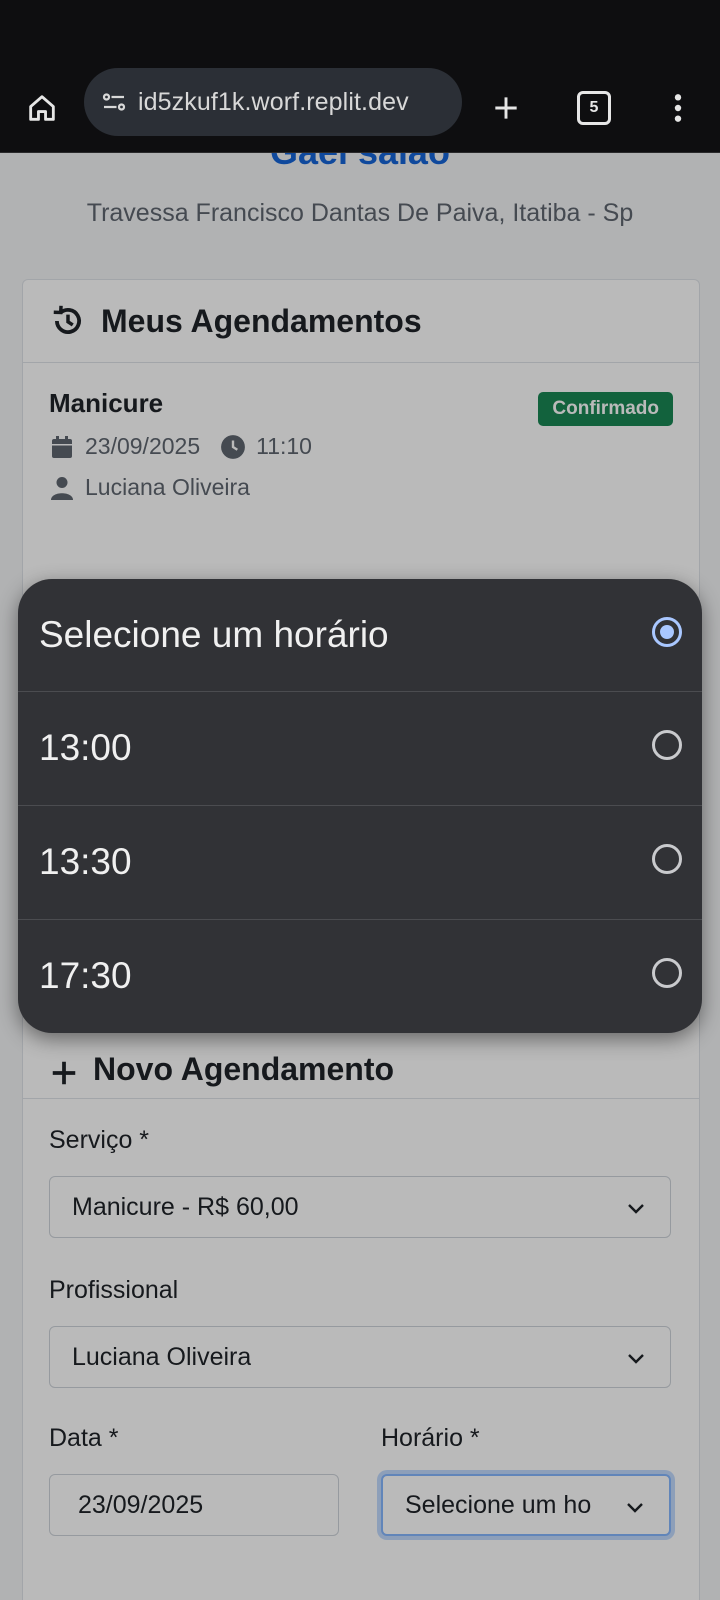  I want to click on time-option-1730: 17:30, so click(360, 976).